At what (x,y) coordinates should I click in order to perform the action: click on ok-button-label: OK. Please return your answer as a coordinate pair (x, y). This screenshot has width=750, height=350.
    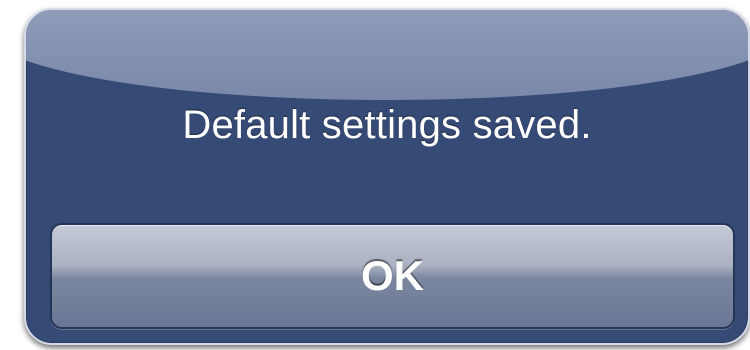
    Looking at the image, I should click on (392, 275).